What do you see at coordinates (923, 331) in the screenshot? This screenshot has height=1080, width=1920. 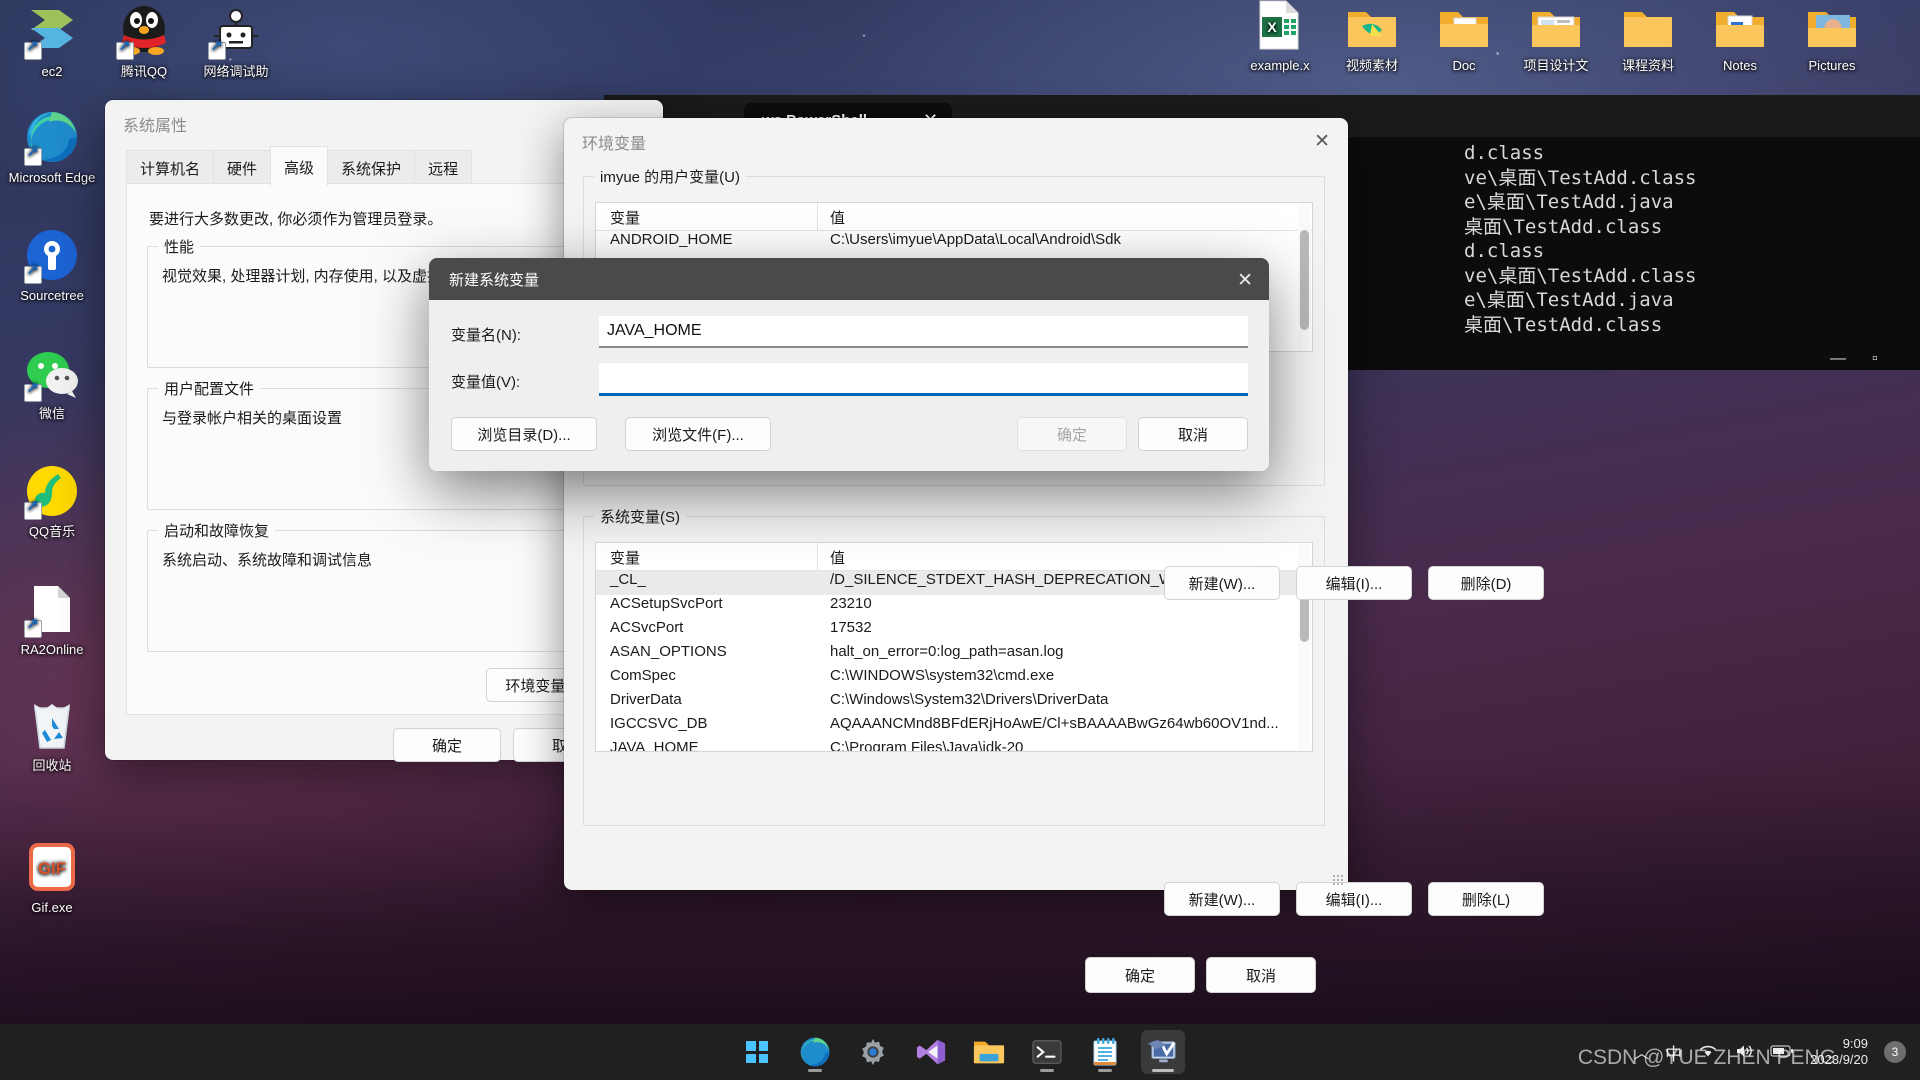 I see `variable-name-input: JAVA_HOME` at bounding box center [923, 331].